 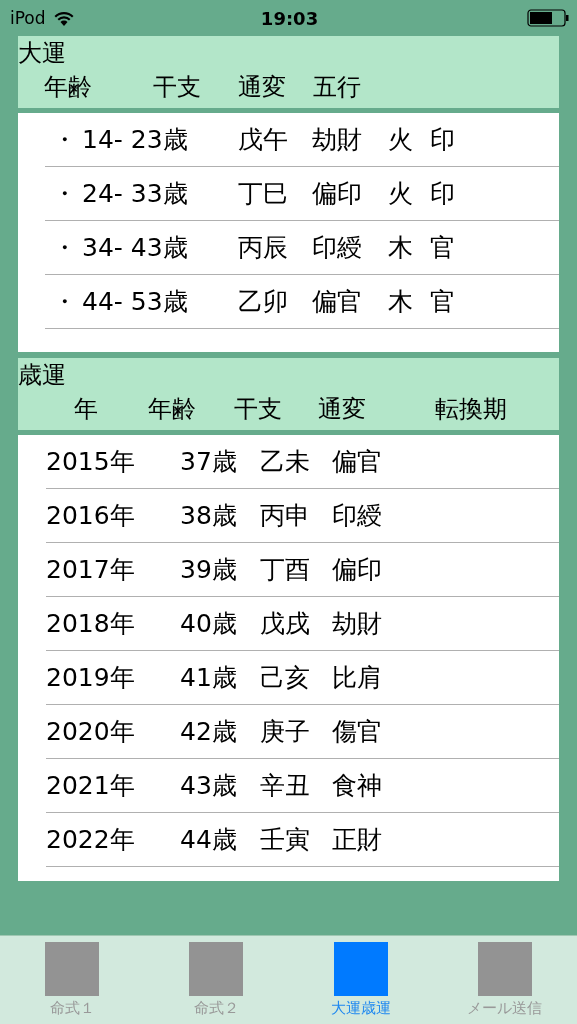 What do you see at coordinates (209, 786) in the screenshot?
I see `table-cell-text: 43歳` at bounding box center [209, 786].